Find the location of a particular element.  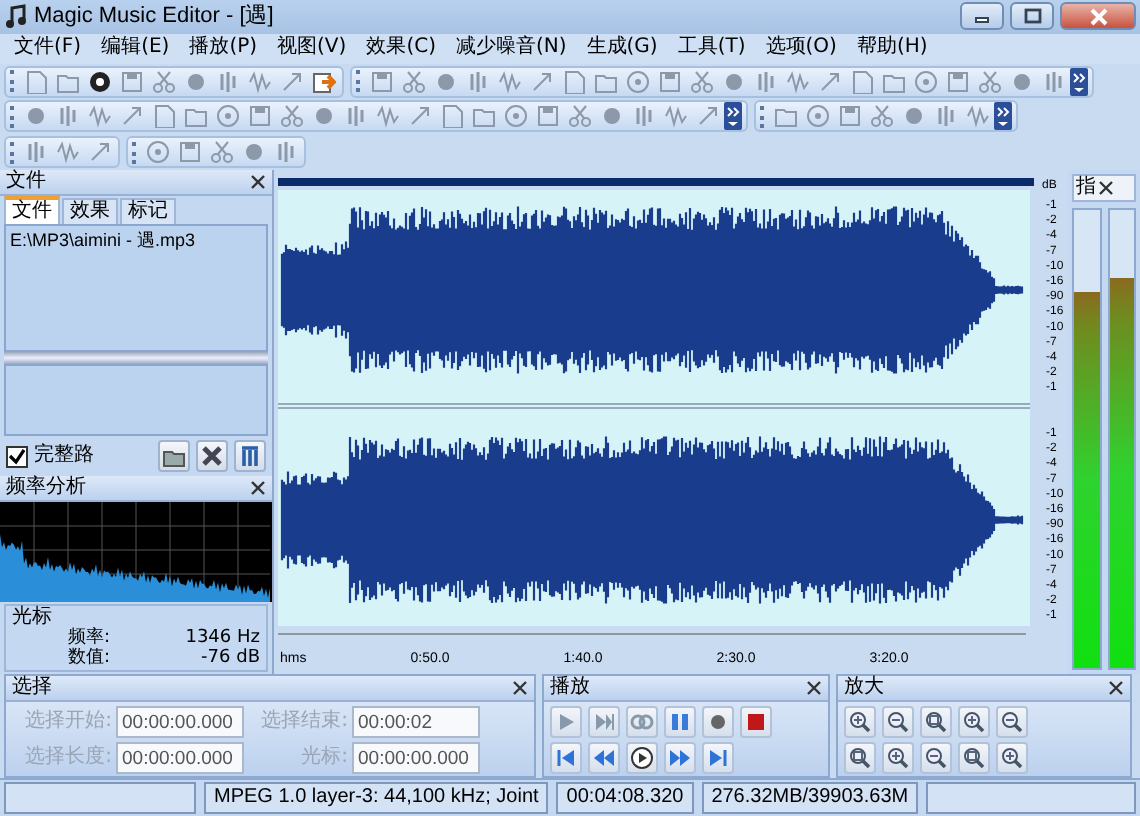

checkbox is located at coordinates (17, 456).